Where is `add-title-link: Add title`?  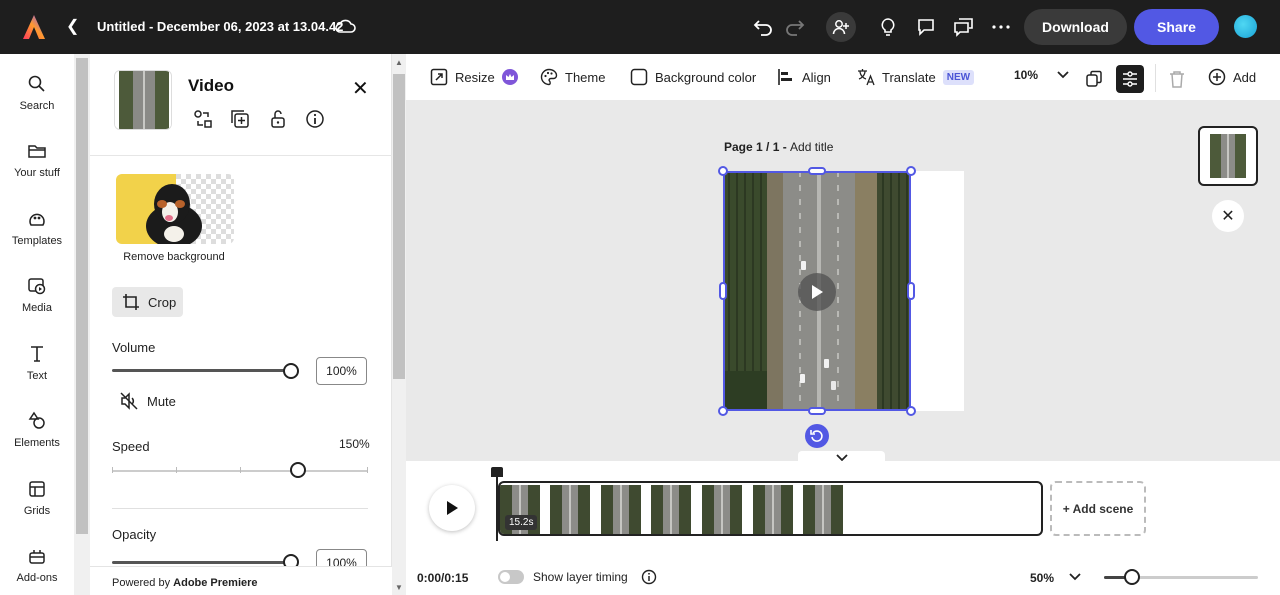
add-title-link: Add title is located at coordinates (811, 147).